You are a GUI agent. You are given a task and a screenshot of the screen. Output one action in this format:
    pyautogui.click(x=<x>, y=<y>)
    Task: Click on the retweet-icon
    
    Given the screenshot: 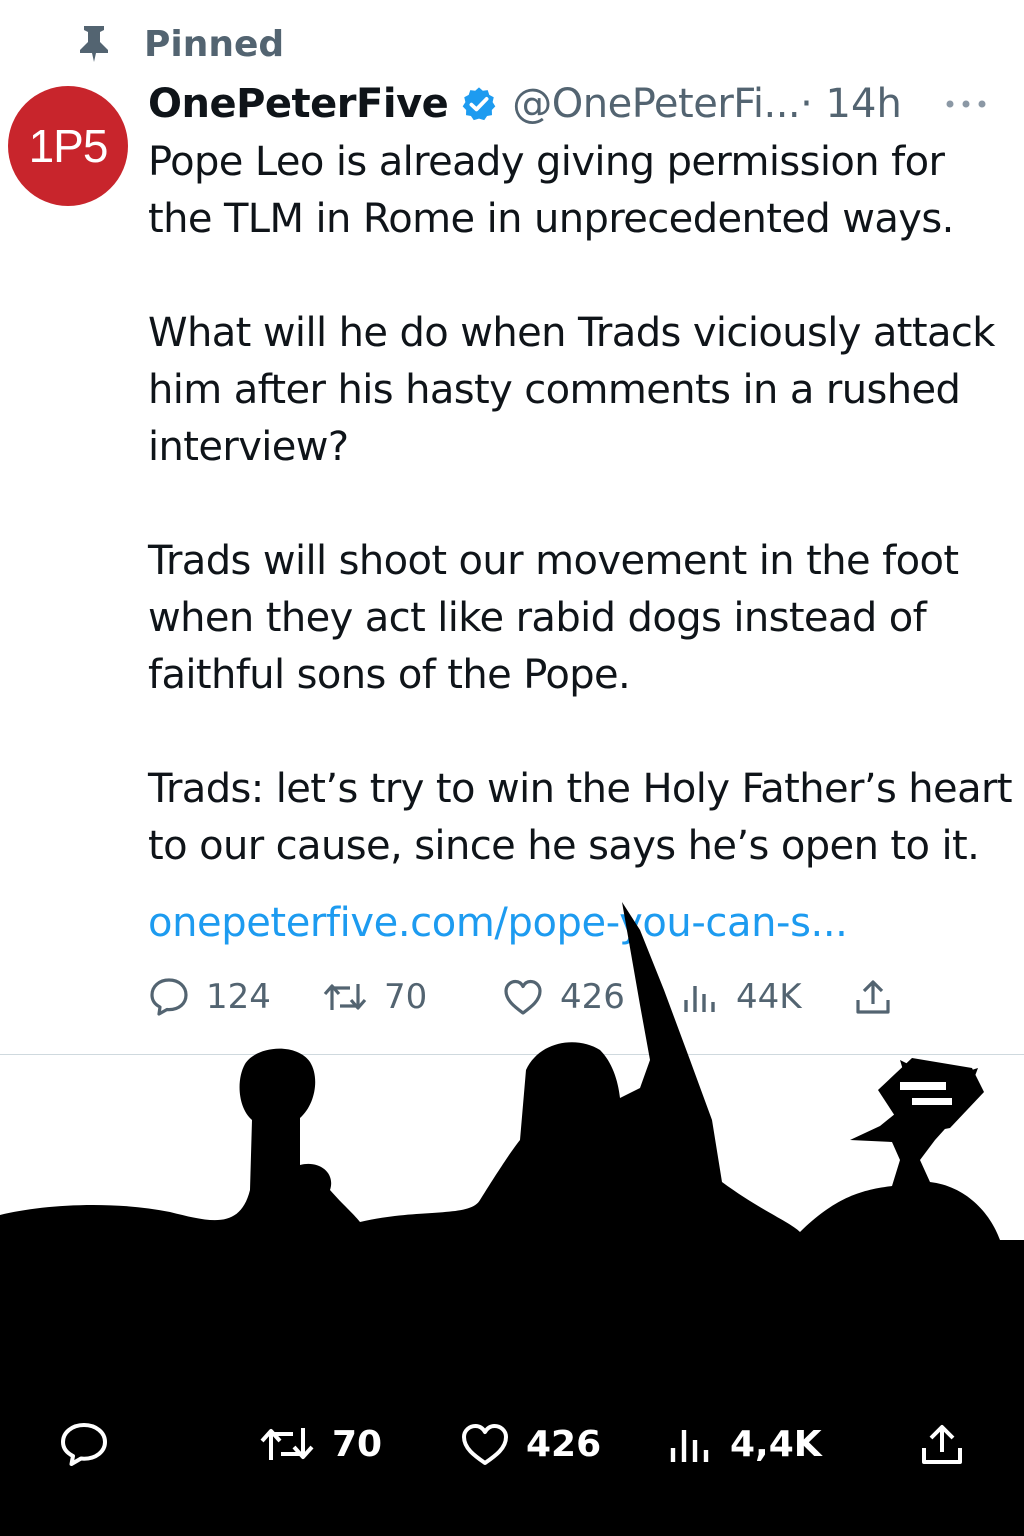 What is the action you would take?
    pyautogui.click(x=287, y=1444)
    